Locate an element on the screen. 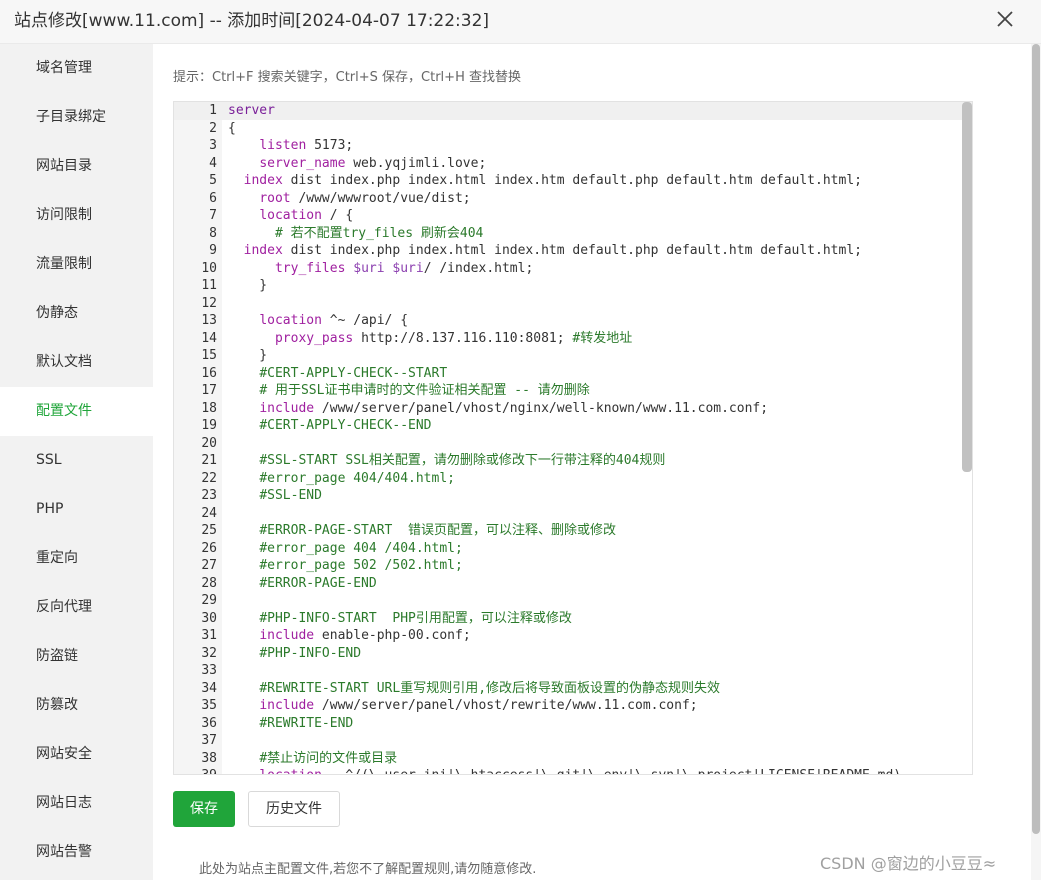 The image size is (1041, 880). code-text: listen 5173; is located at coordinates (306, 145).